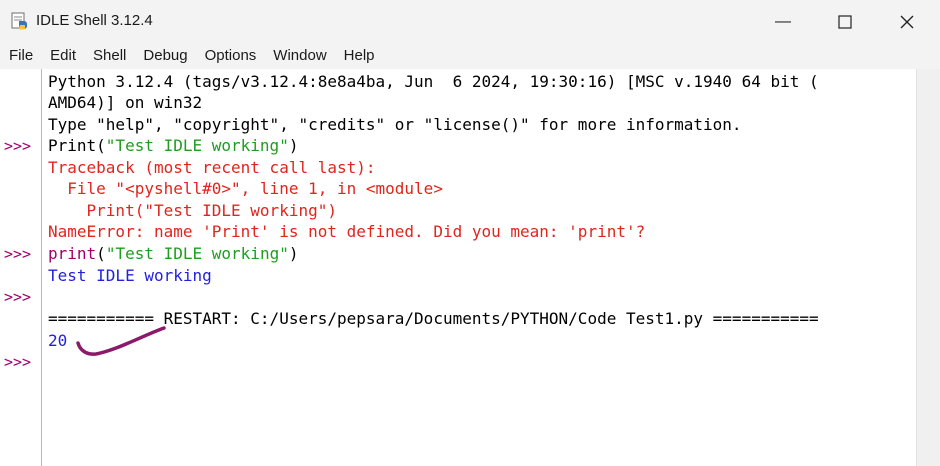 This screenshot has height=466, width=940. Describe the element at coordinates (101, 253) in the screenshot. I see `command-text: (` at that location.